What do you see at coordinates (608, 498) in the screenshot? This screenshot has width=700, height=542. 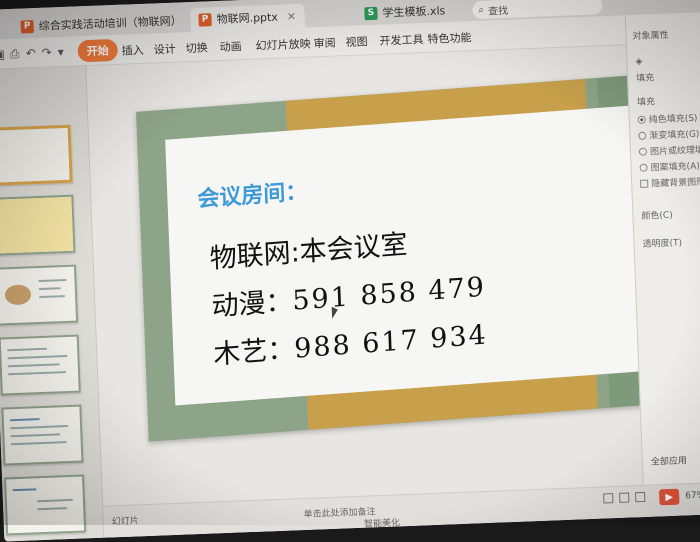 I see `normal-view-icon` at bounding box center [608, 498].